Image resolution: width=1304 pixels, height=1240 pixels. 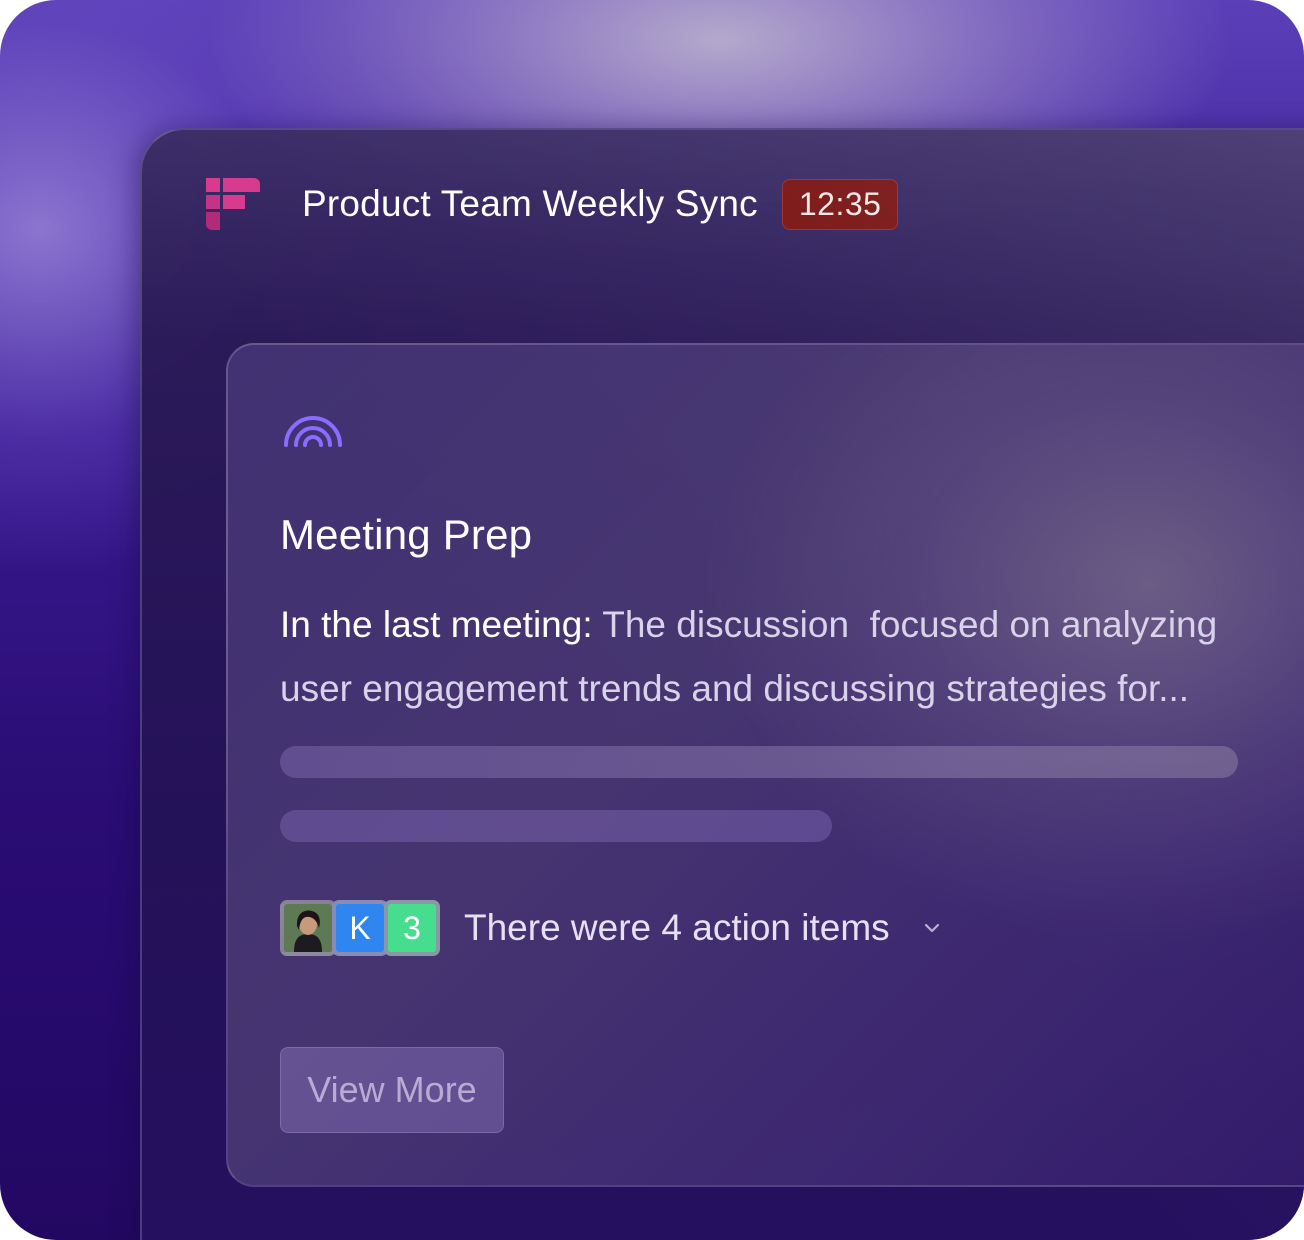 What do you see at coordinates (412, 928) in the screenshot?
I see `avatar-count-badge: 3` at bounding box center [412, 928].